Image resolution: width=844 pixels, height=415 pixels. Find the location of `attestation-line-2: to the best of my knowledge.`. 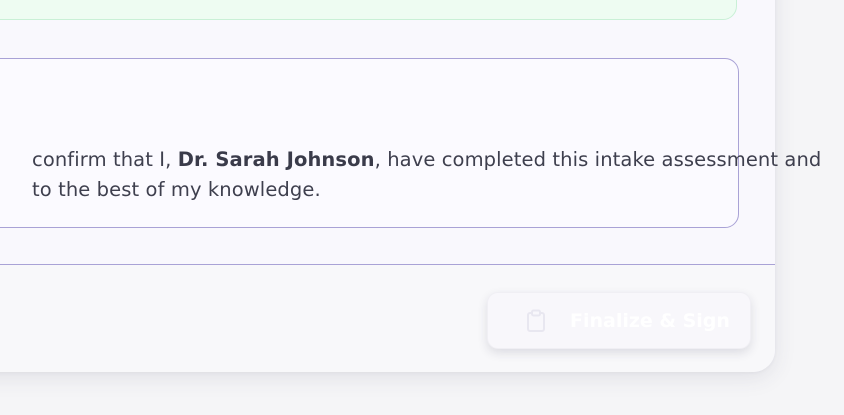

attestation-line-2: to the best of my knowledge. is located at coordinates (176, 189).